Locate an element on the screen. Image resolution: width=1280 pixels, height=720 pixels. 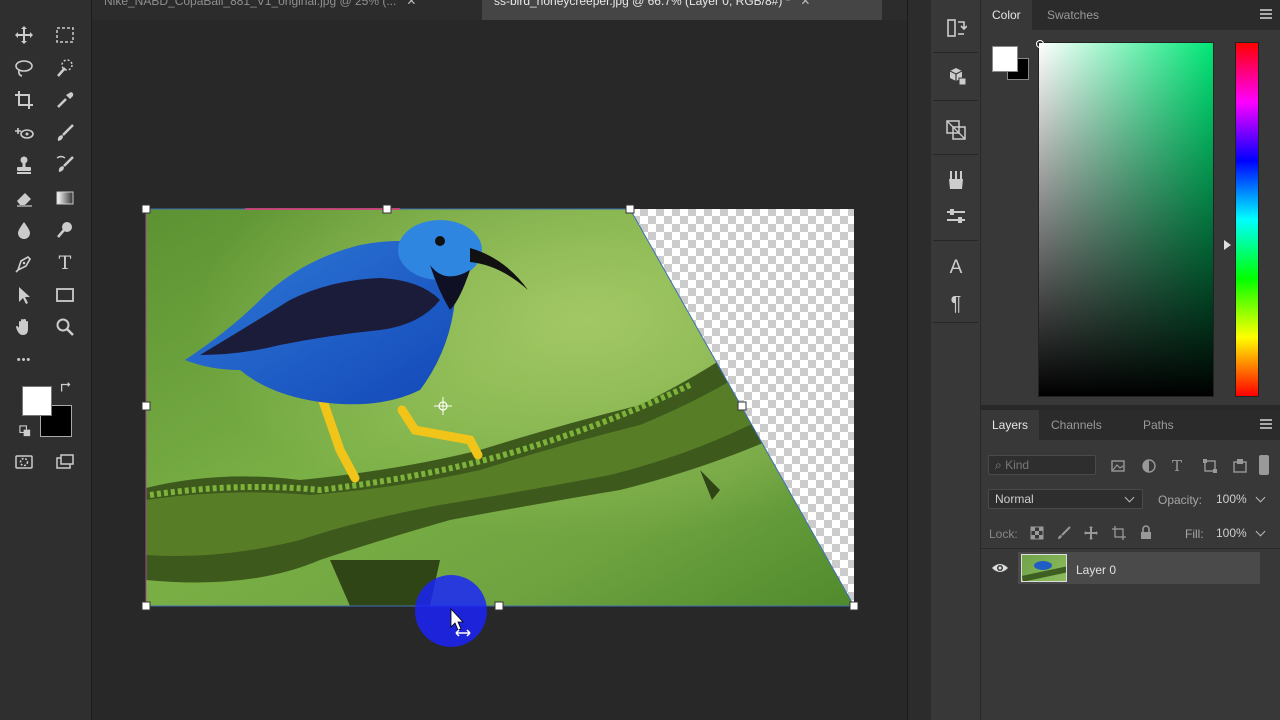
foreground-color-chip is located at coordinates (1005, 59).